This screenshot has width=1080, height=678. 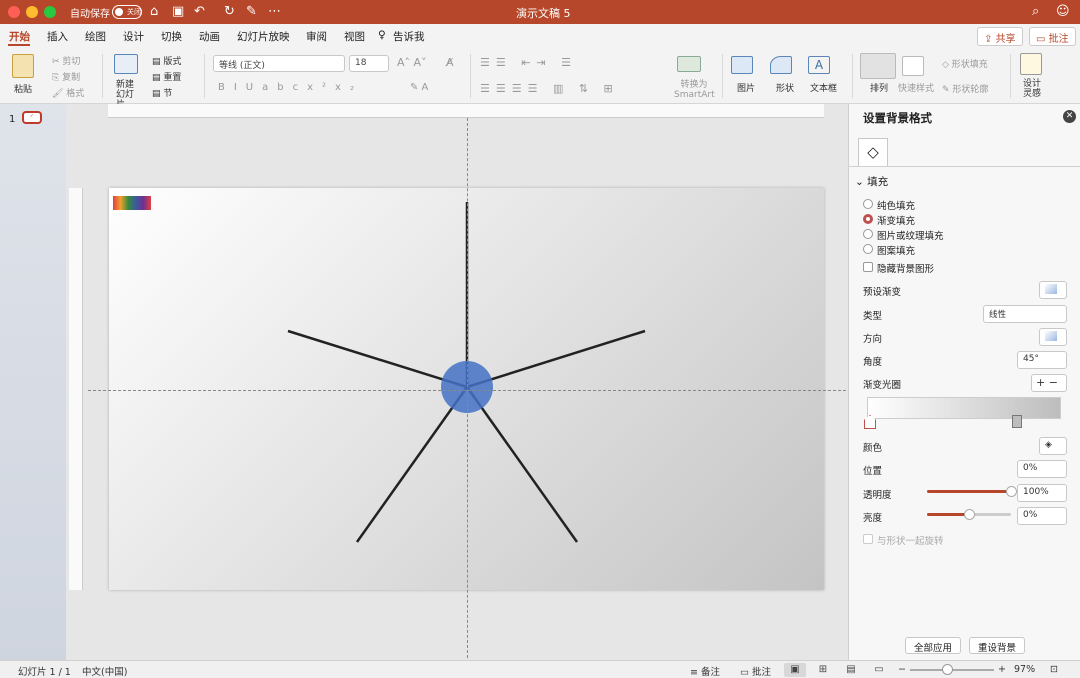 I want to click on format-painter-button: 🖌 格式, so click(x=68, y=92).